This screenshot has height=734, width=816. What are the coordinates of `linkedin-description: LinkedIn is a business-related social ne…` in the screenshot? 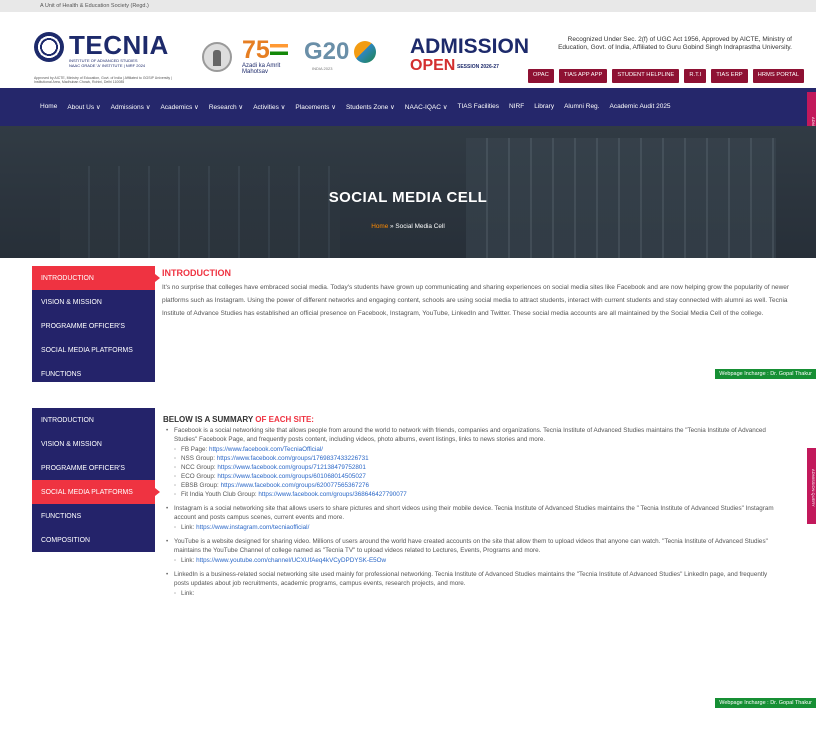 It's located at (473, 579).